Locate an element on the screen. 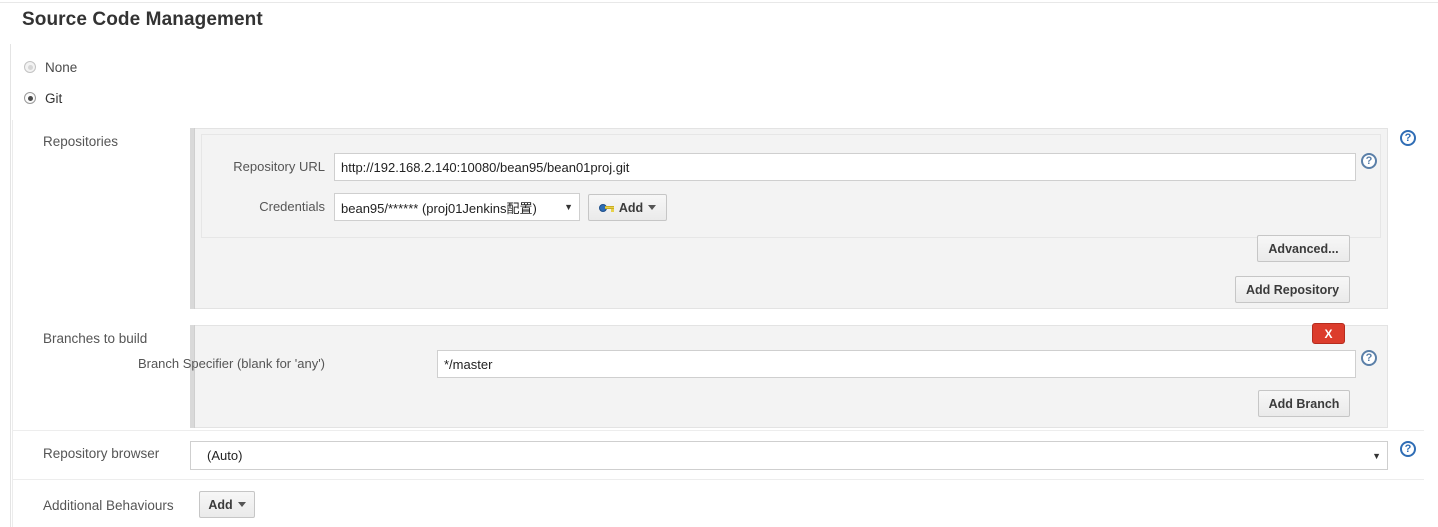  row-label-repositories: Repositories is located at coordinates (81, 141).